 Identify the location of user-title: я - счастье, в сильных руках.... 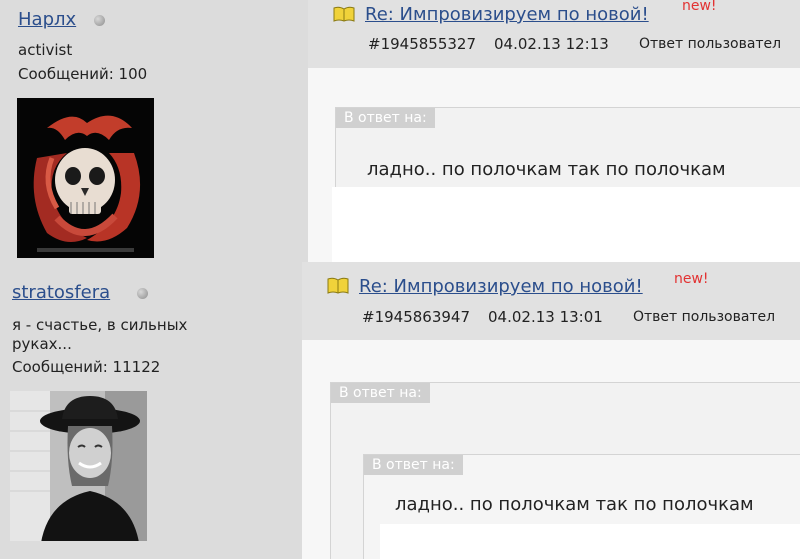
(100, 334).